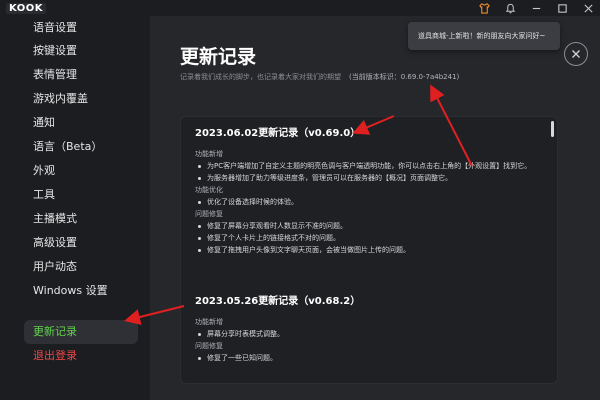 The height and width of the screenshot is (400, 600). I want to click on sidebar-item-keybinds: 按键设置, so click(81, 51).